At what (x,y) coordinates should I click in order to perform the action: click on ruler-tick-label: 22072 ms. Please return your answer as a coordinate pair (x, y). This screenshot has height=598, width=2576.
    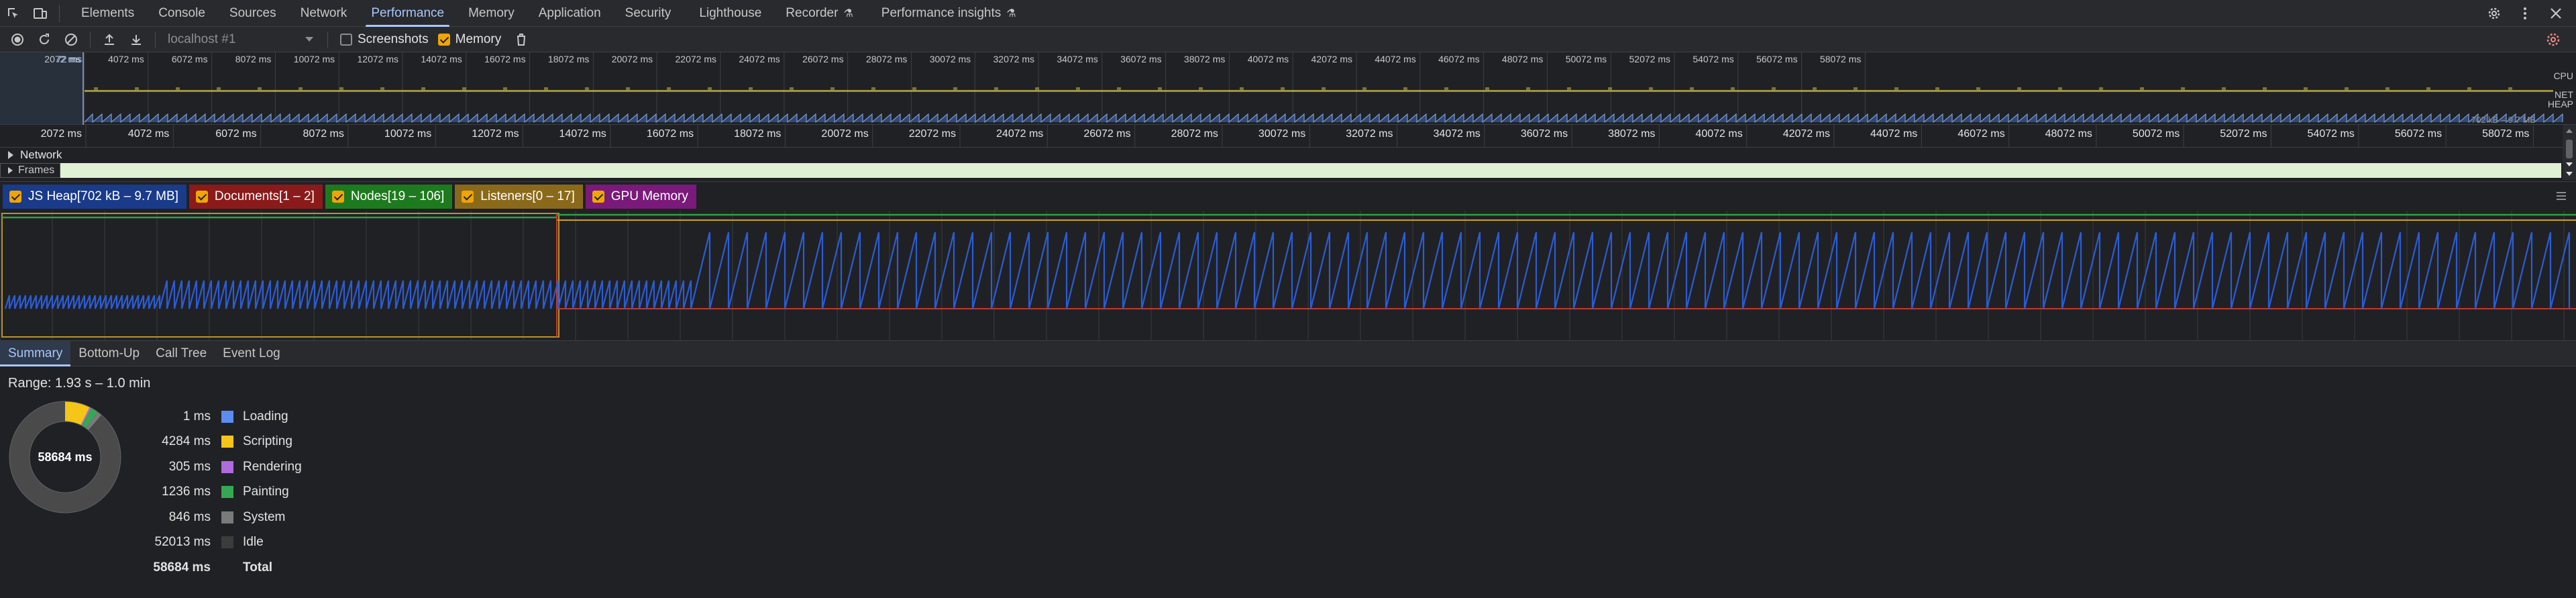
    Looking at the image, I should click on (932, 134).